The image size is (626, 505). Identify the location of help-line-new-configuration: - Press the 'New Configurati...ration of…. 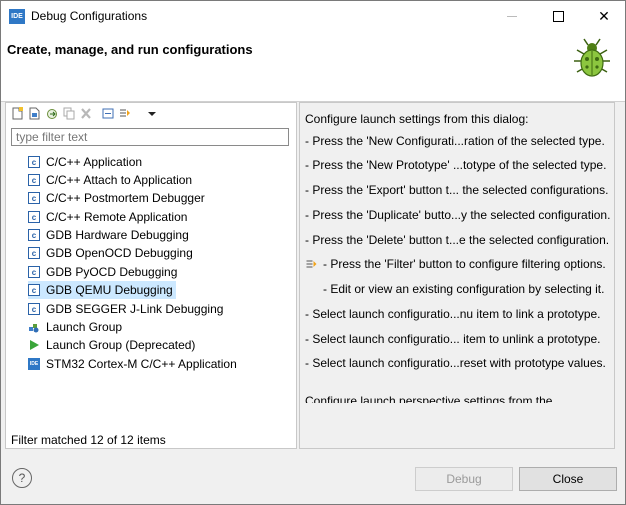
(455, 141).